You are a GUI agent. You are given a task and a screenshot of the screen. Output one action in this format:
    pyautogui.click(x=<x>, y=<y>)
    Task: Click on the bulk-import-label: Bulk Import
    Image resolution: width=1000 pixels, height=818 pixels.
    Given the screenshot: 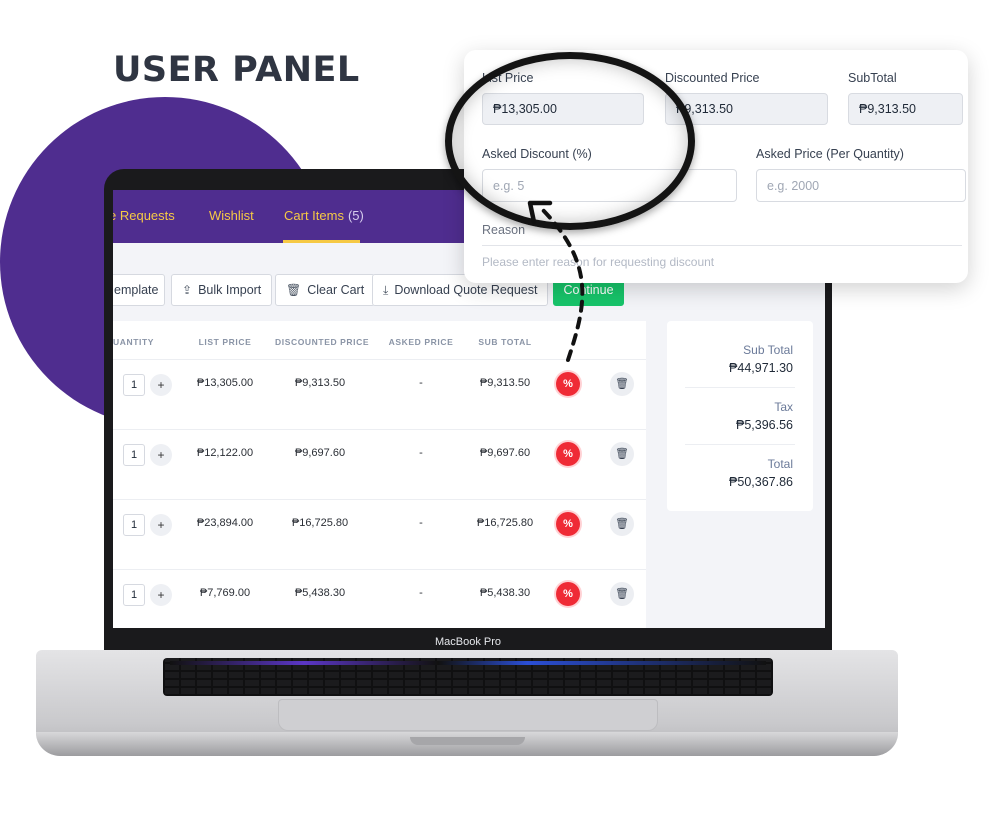 What is the action you would take?
    pyautogui.click(x=230, y=290)
    